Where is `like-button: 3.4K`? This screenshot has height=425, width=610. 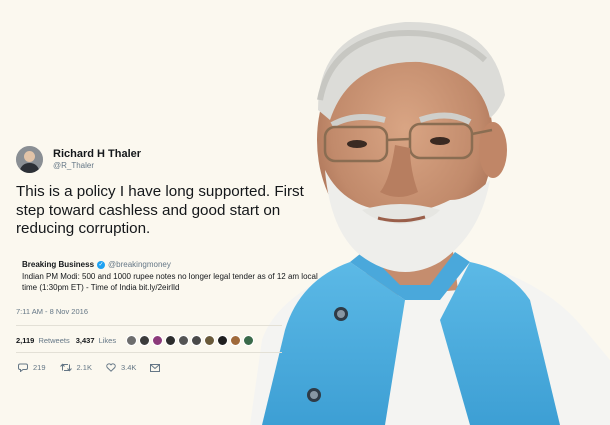
like-button: 3.4K is located at coordinates (121, 367).